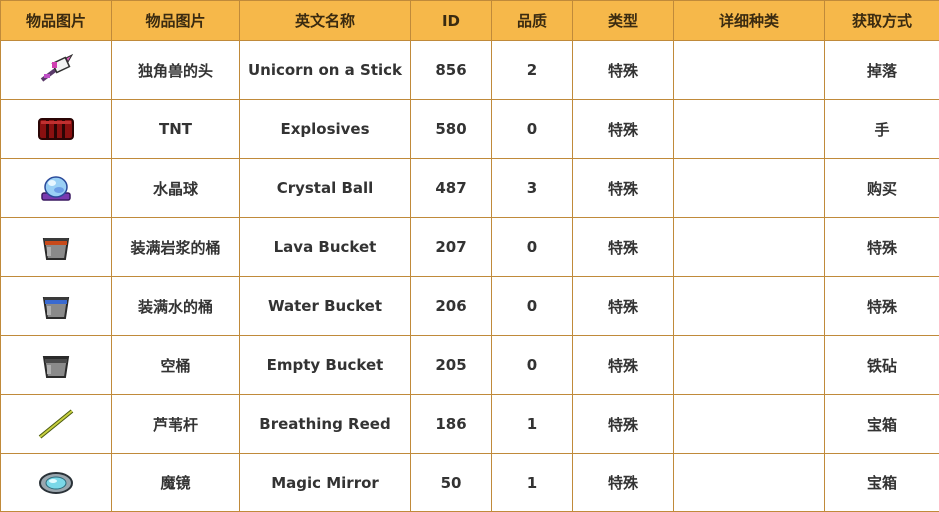 The height and width of the screenshot is (512, 939). I want to click on rarity: 2, so click(532, 70).